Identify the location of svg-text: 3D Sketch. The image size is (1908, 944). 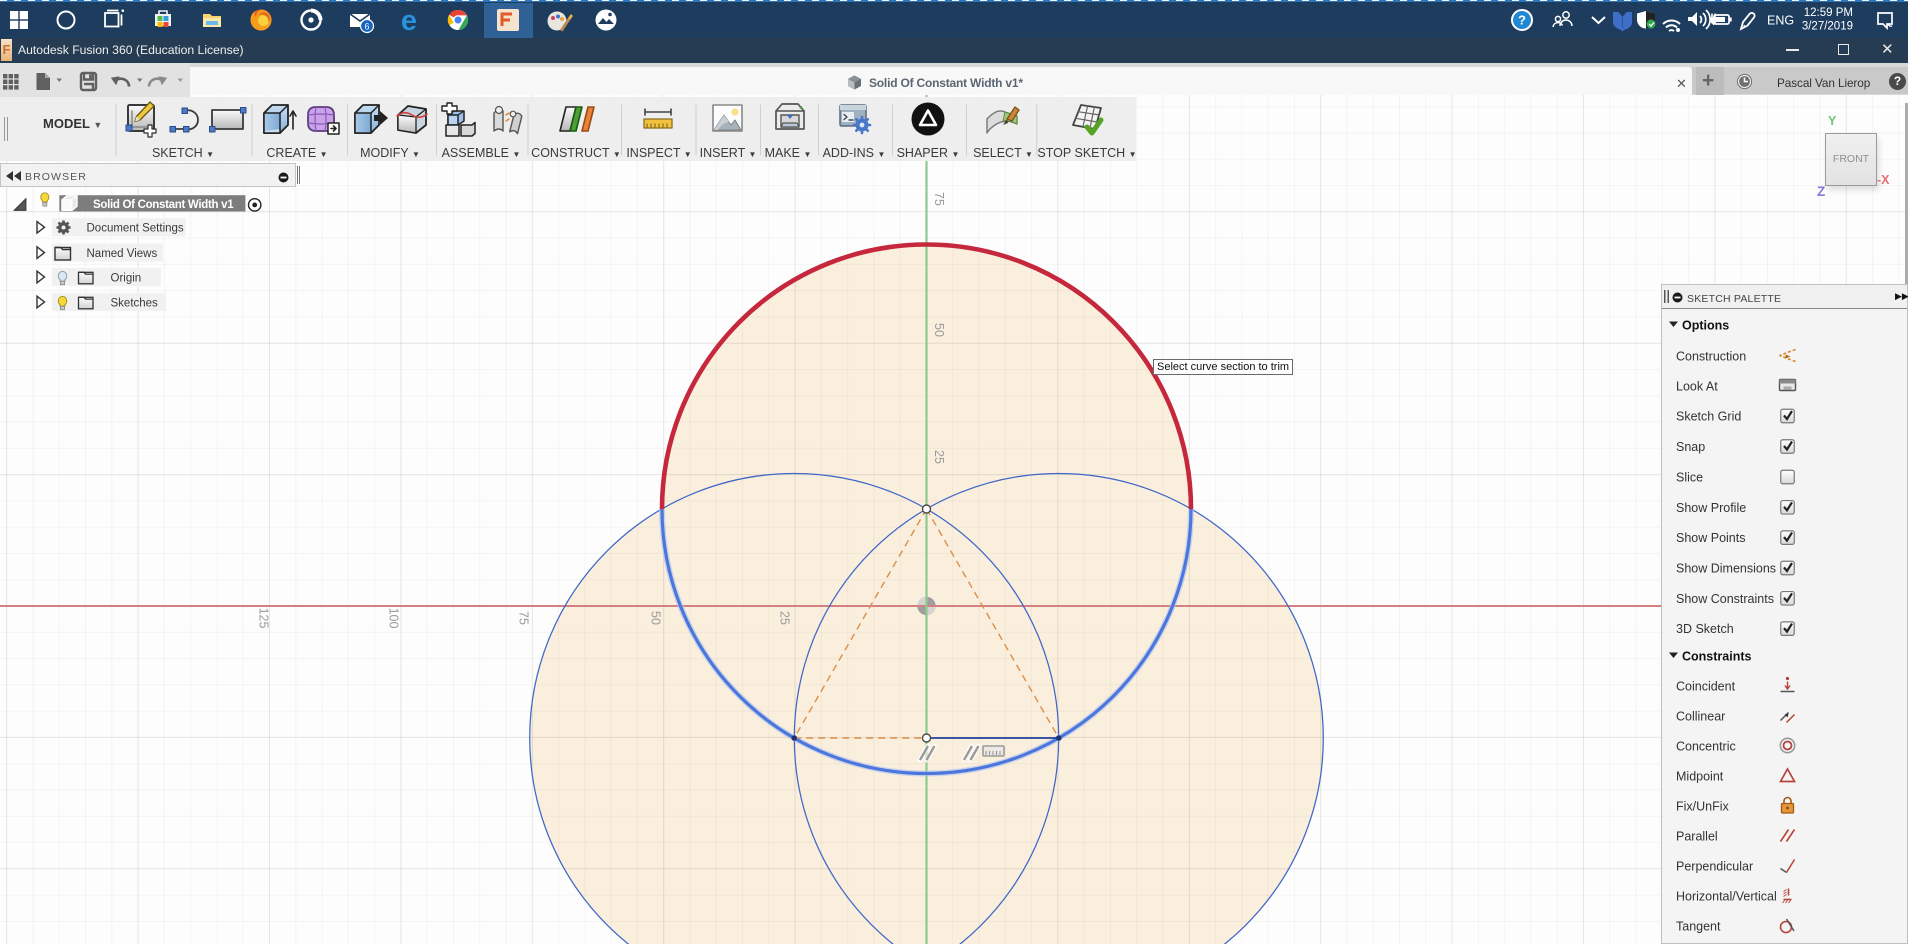
(1705, 629).